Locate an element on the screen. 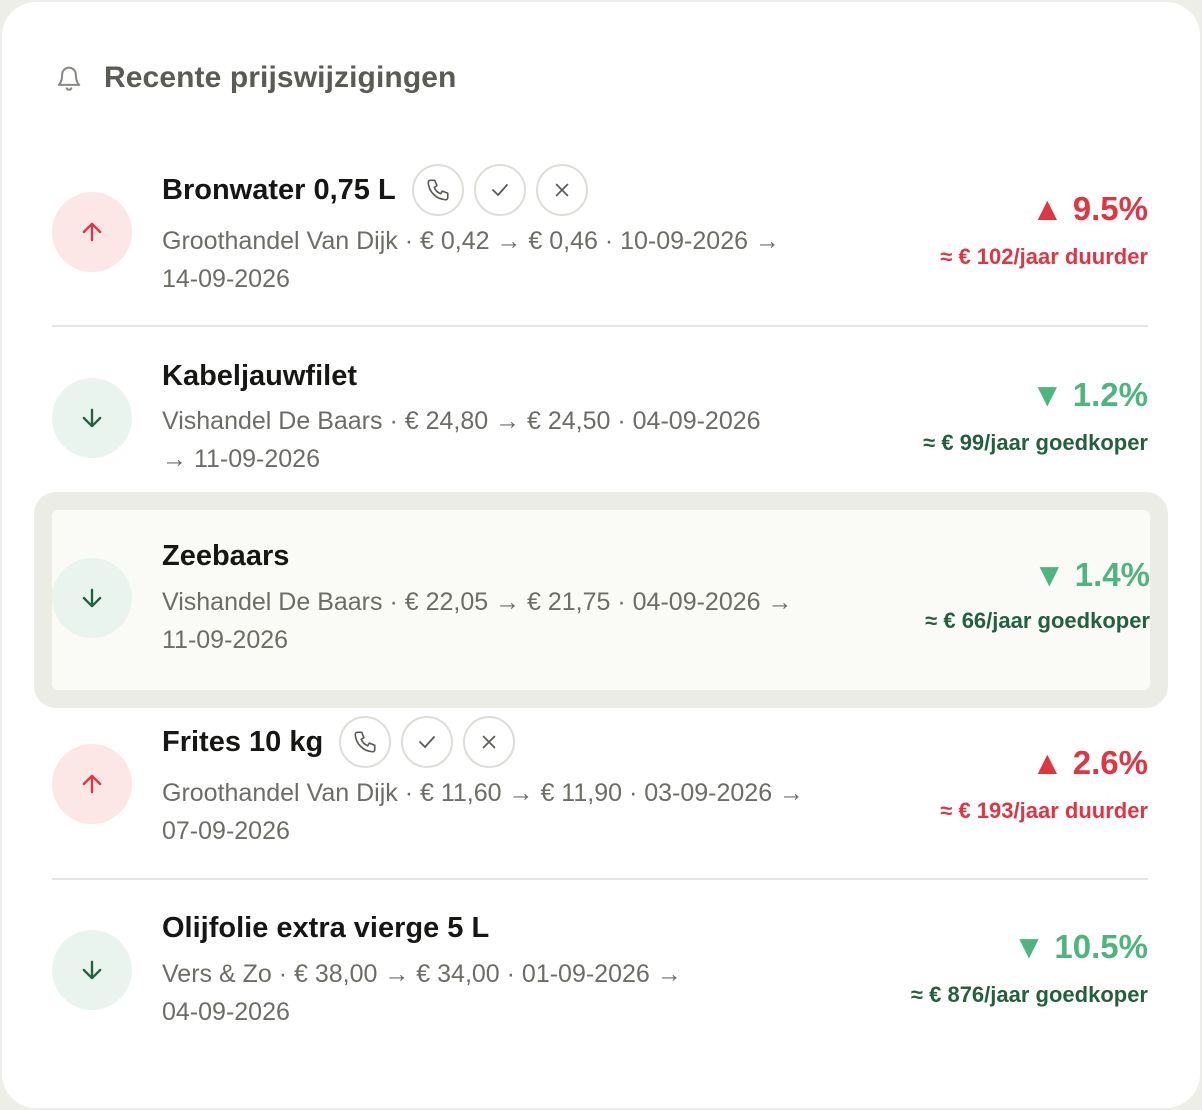  yearly-impact: ≈ € 876/jaar goedkoper is located at coordinates (1029, 994).